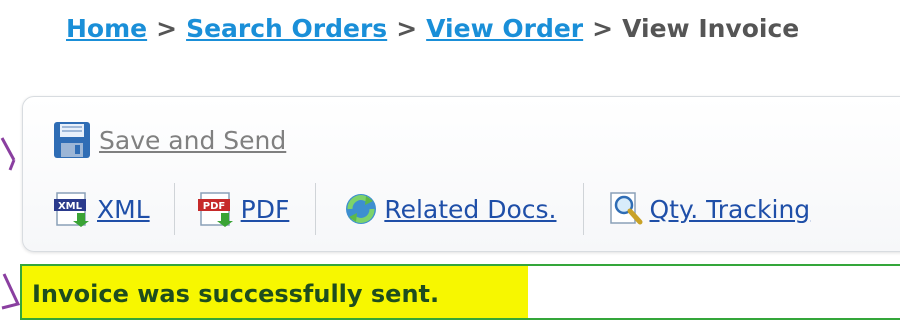  I want to click on breadcrumb-home-link: Home, so click(106, 28).